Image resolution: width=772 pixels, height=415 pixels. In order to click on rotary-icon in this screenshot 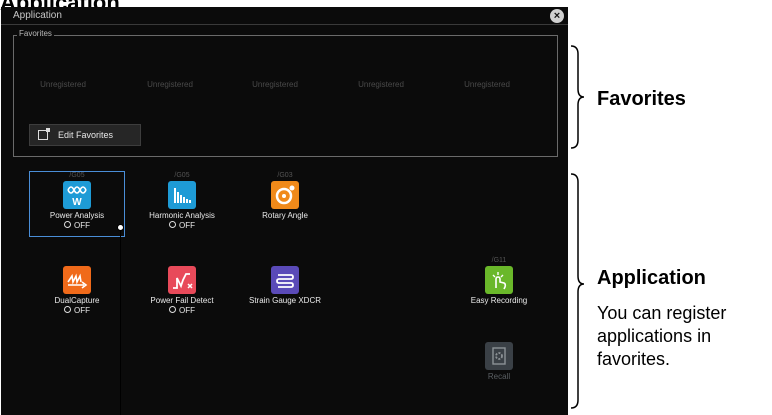, I will do `click(285, 195)`.